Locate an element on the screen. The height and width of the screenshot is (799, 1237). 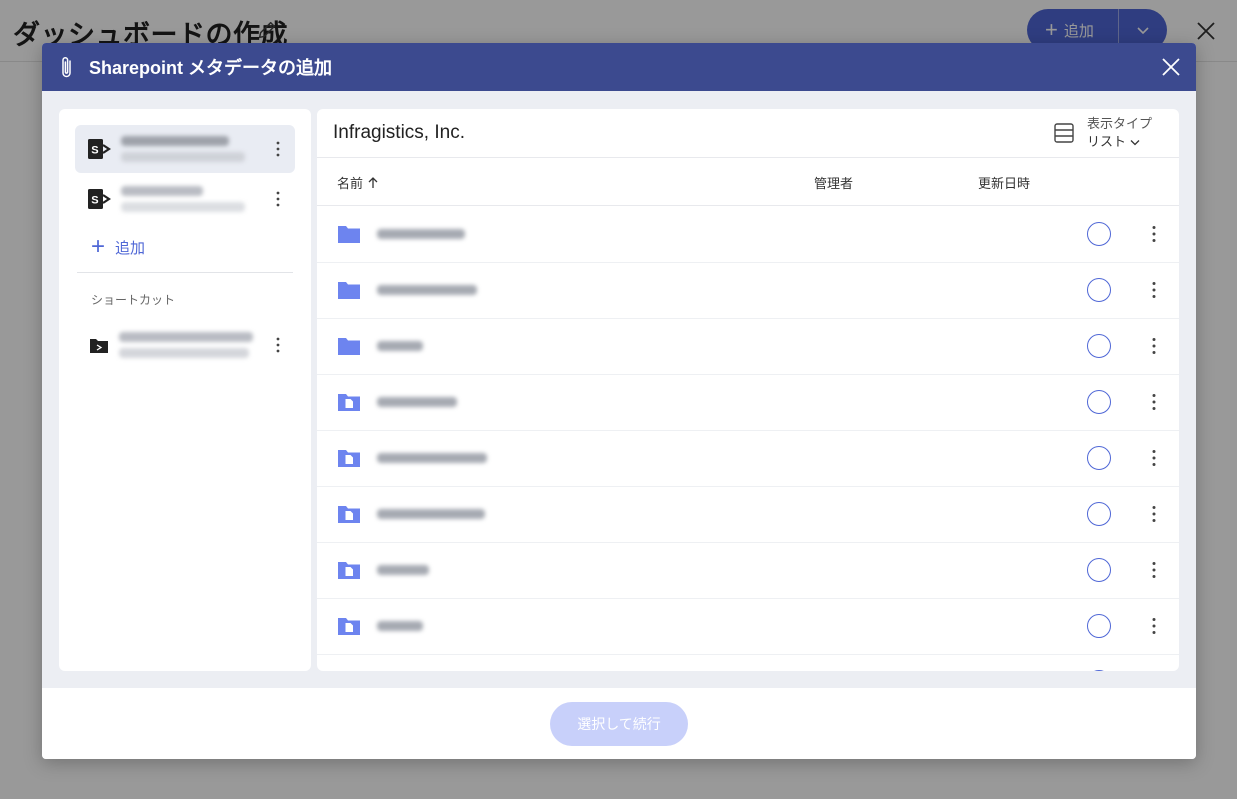
column-header-owner: 管理者 is located at coordinates (833, 182).